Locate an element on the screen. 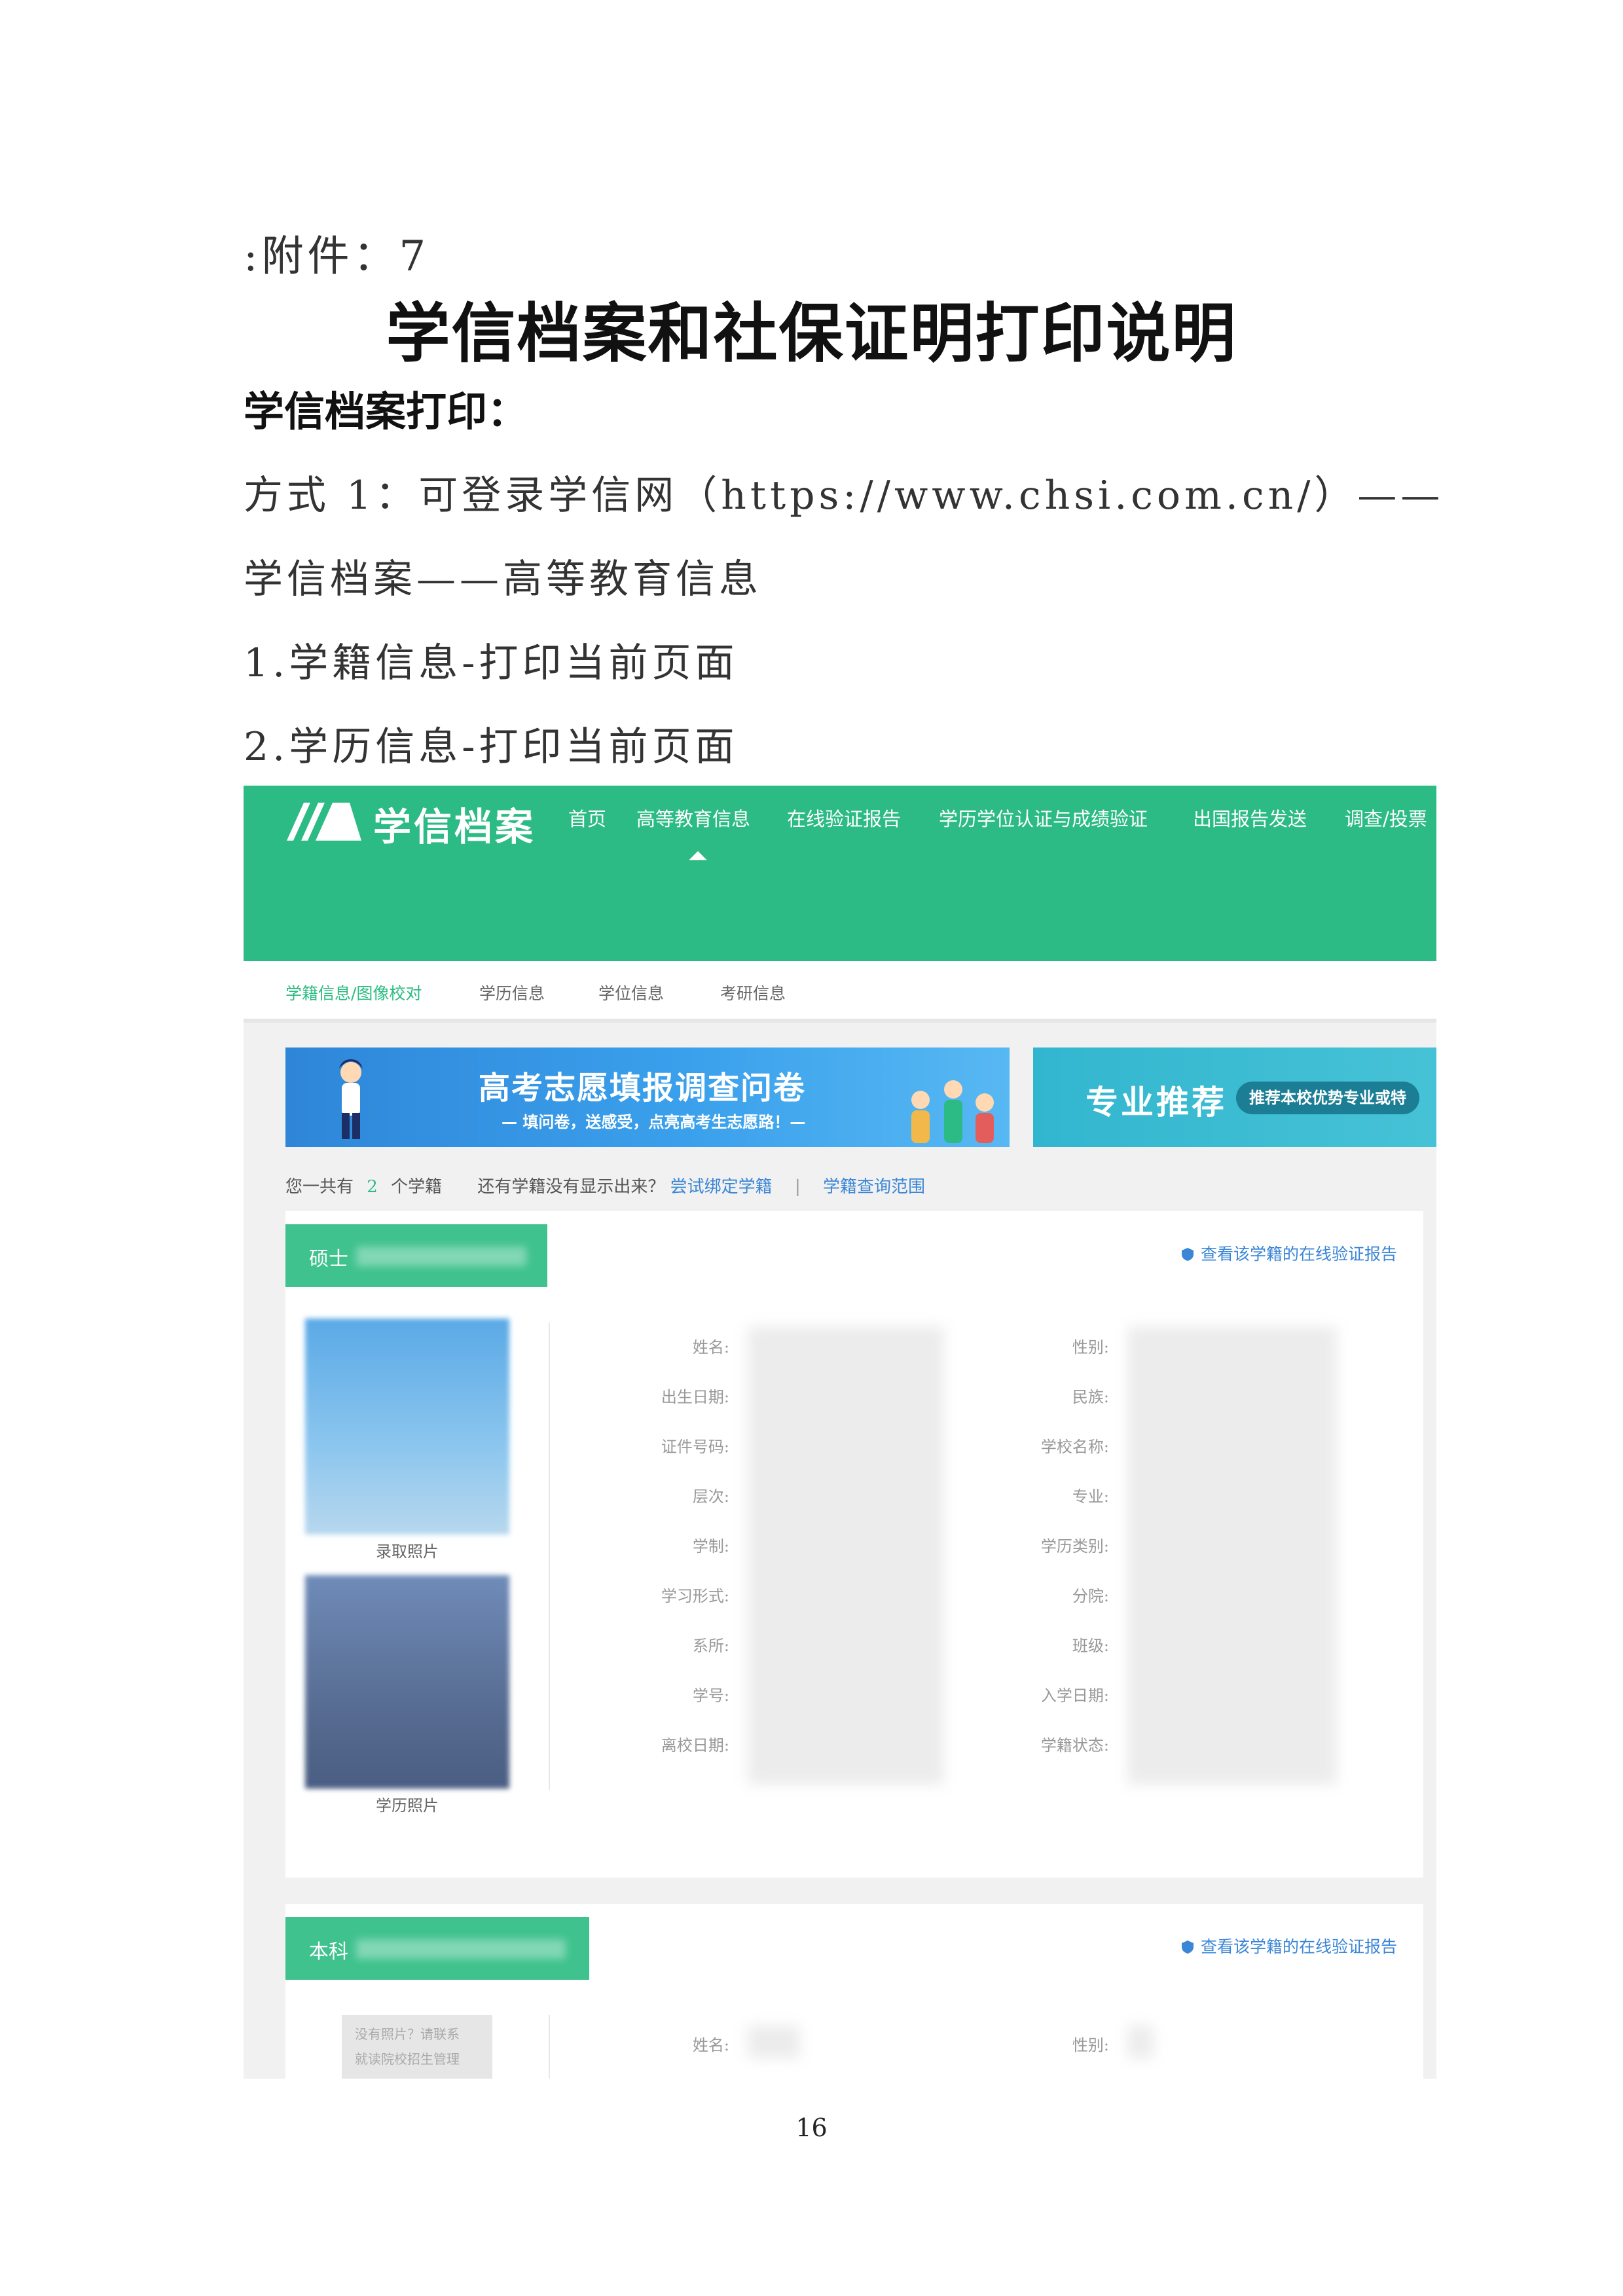 This screenshot has width=1623, height=2296. major-recommend-pill: 推荐本校优势专业或特 is located at coordinates (1327, 1098).